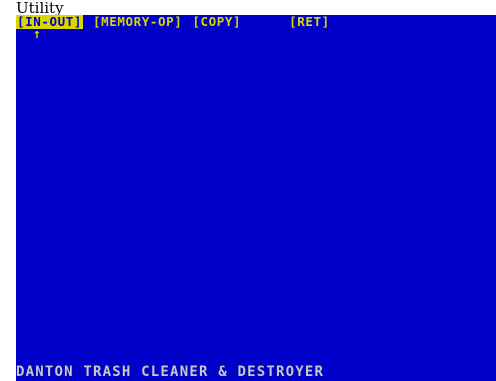 Image resolution: width=496 pixels, height=381 pixels. I want to click on program-title: DANTON TRASH CLEANER & DESTROYER, so click(170, 372).